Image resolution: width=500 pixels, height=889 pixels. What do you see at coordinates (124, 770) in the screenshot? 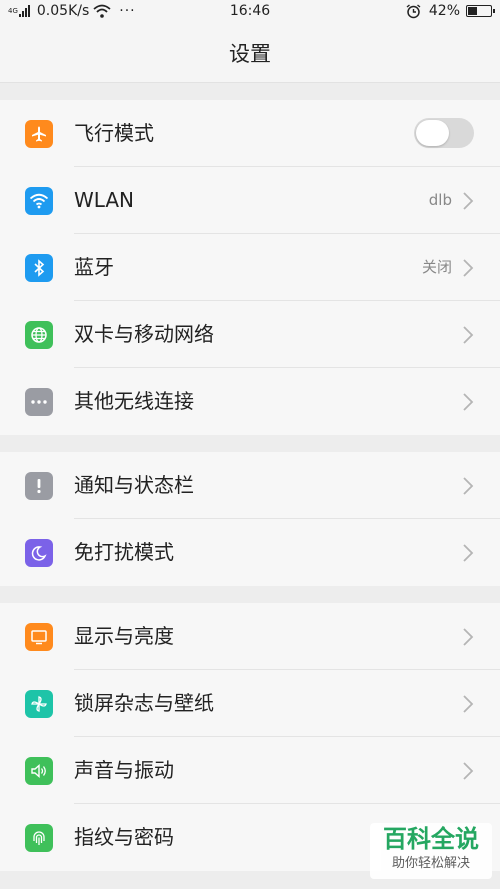
I see `settings-item-label: 声音与振动` at bounding box center [124, 770].